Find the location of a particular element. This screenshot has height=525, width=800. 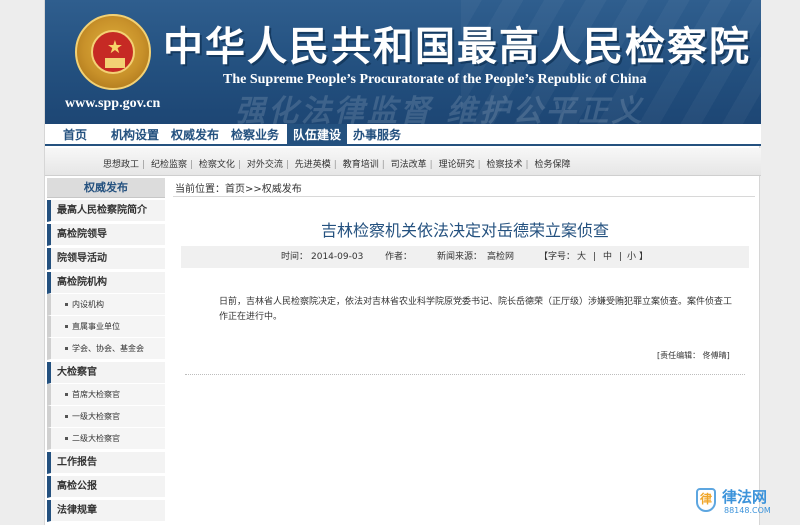

site-url: www.spp.gov.cn is located at coordinates (112, 104).